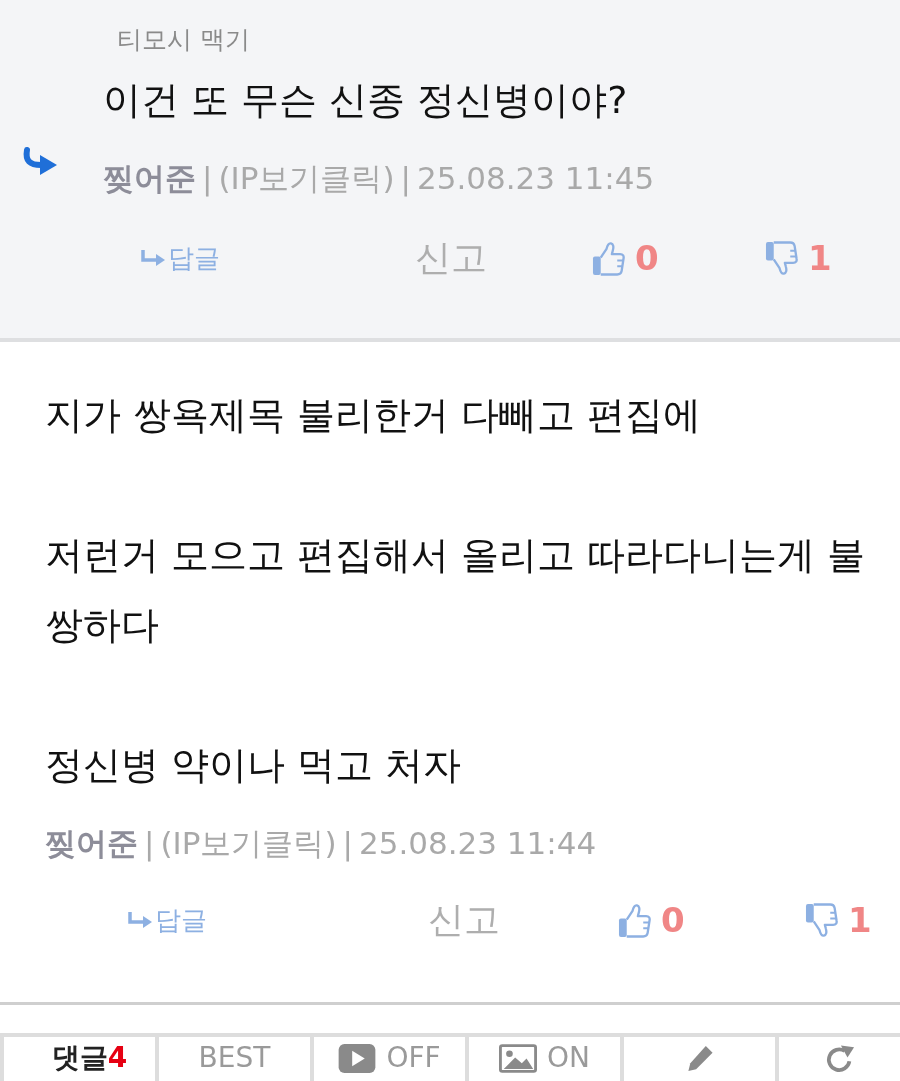 Image resolution: width=900 pixels, height=1081 pixels. What do you see at coordinates (184, 40) in the screenshot?
I see `reply-to-name: 티모시 맥기` at bounding box center [184, 40].